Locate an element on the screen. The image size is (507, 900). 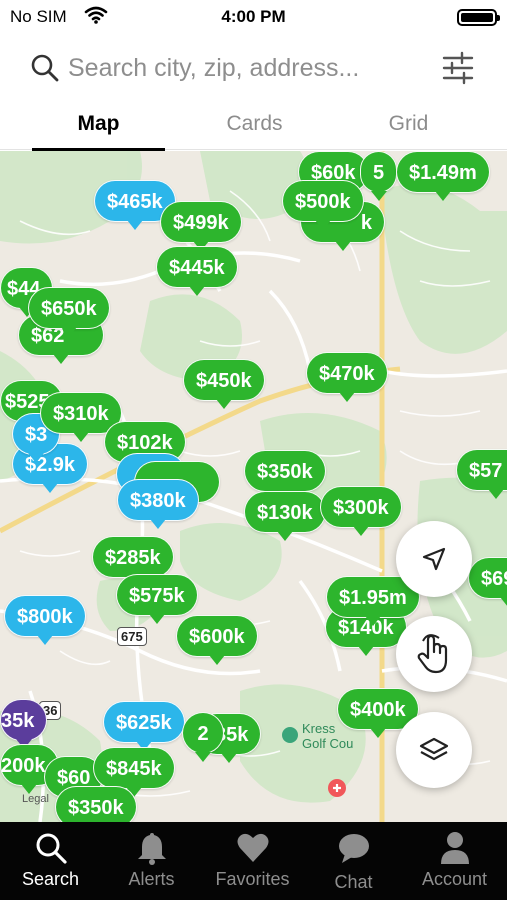
price-pin: $470k is located at coordinates (347, 377).